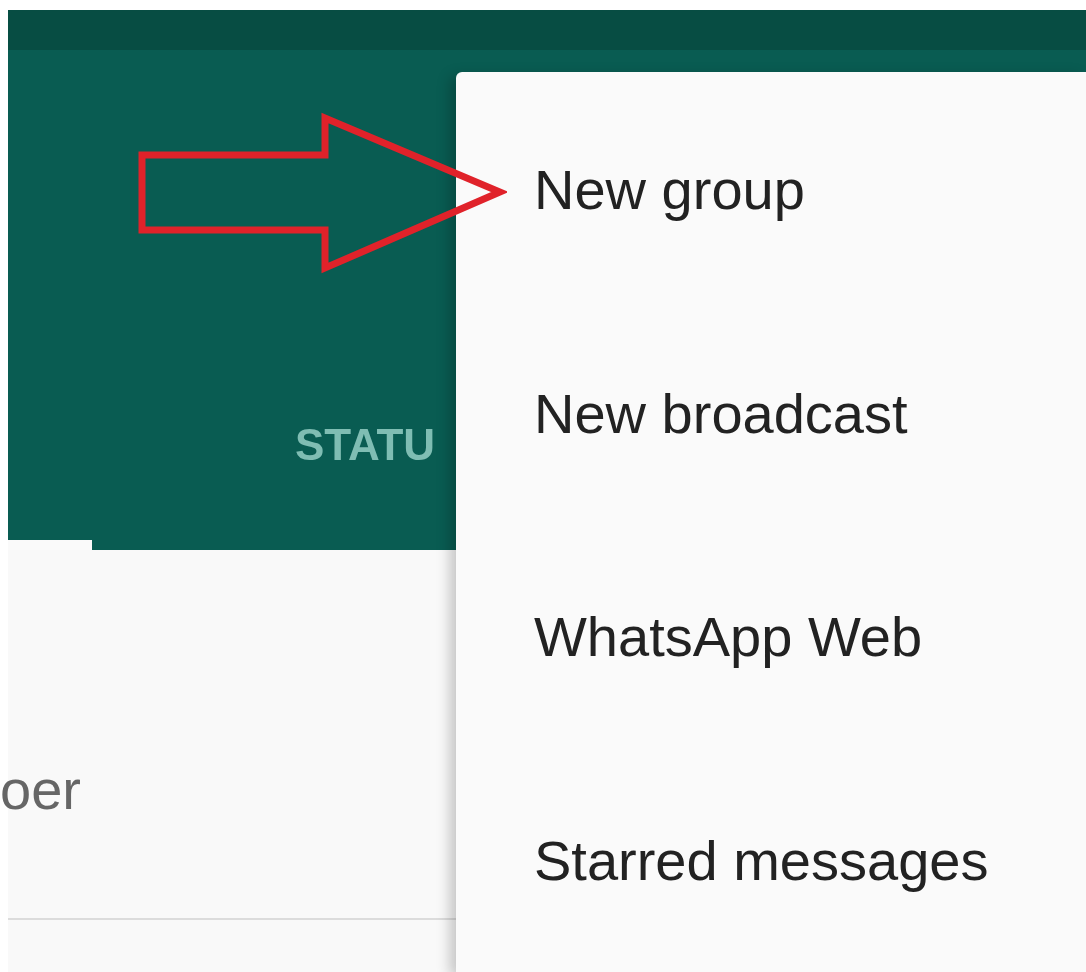  Describe the element at coordinates (771, 190) in the screenshot. I see `menu-item: New group` at that location.